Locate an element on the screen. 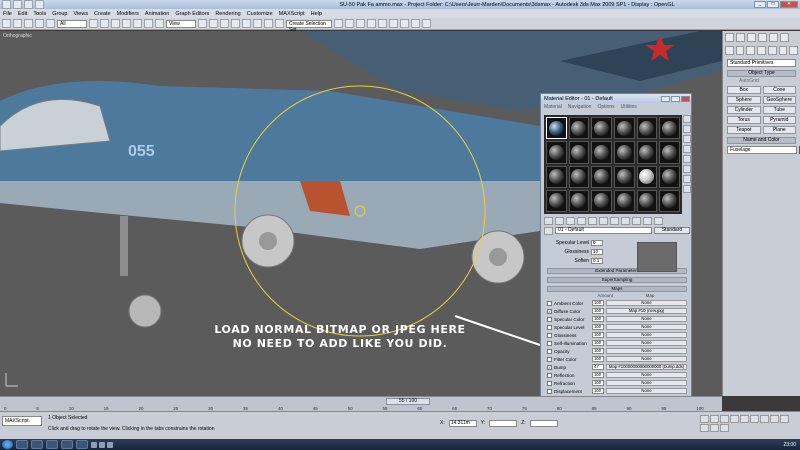 Image resolution: width=800 pixels, height=450 pixels. me-menu-navigation: Navigation is located at coordinates (580, 107).